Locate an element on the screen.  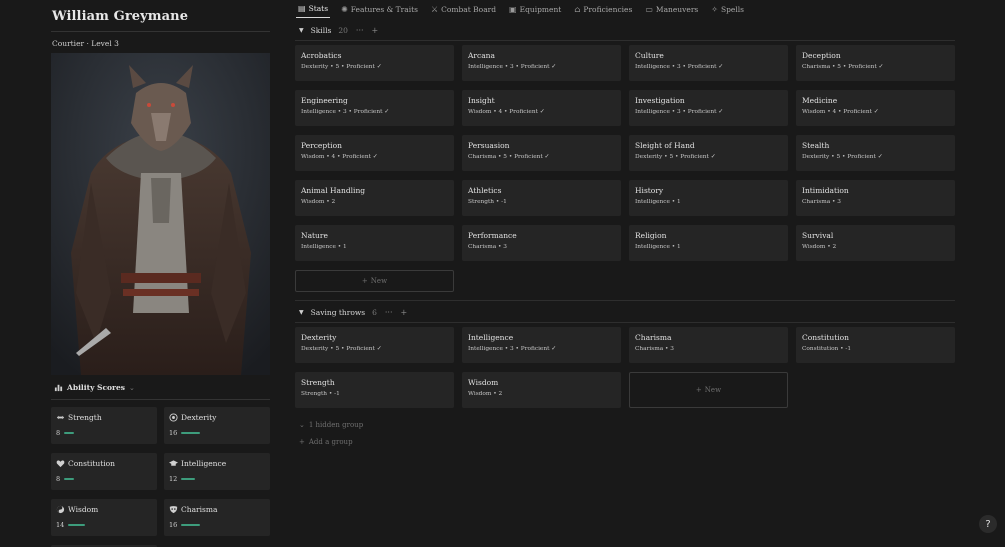
backpack-icon: ▣ is located at coordinates (513, 9).